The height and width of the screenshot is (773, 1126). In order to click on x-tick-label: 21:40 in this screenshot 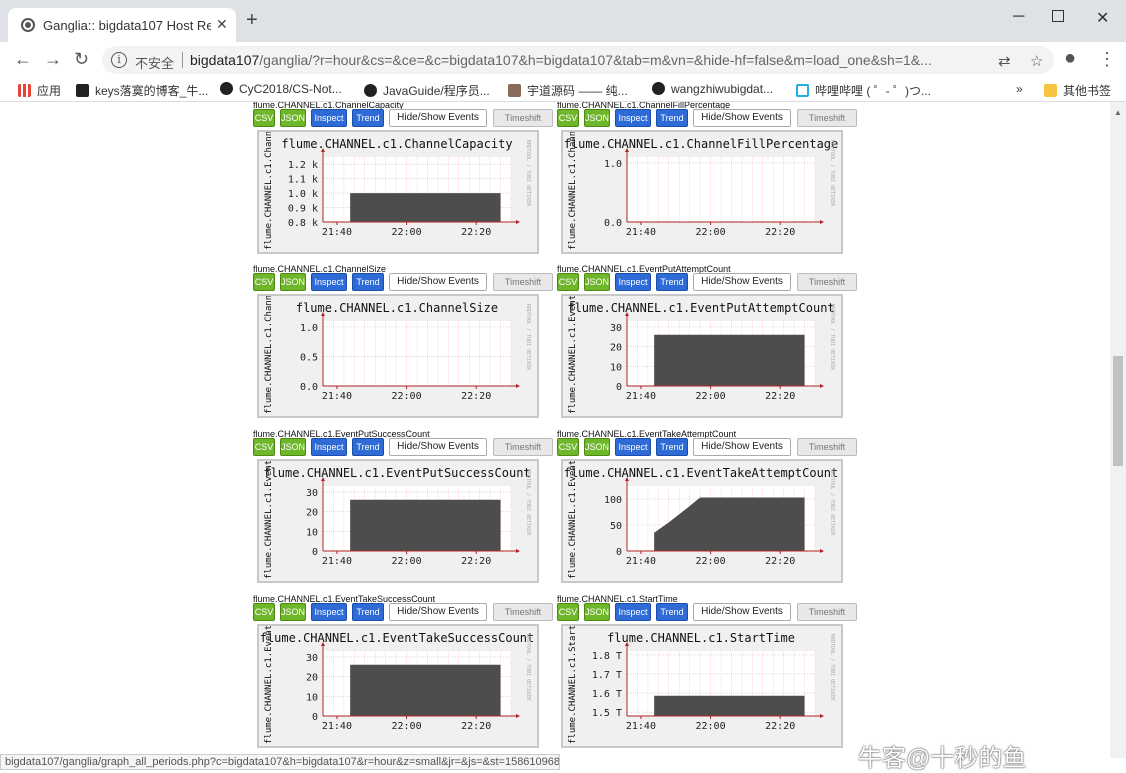, I will do `click(337, 396)`.